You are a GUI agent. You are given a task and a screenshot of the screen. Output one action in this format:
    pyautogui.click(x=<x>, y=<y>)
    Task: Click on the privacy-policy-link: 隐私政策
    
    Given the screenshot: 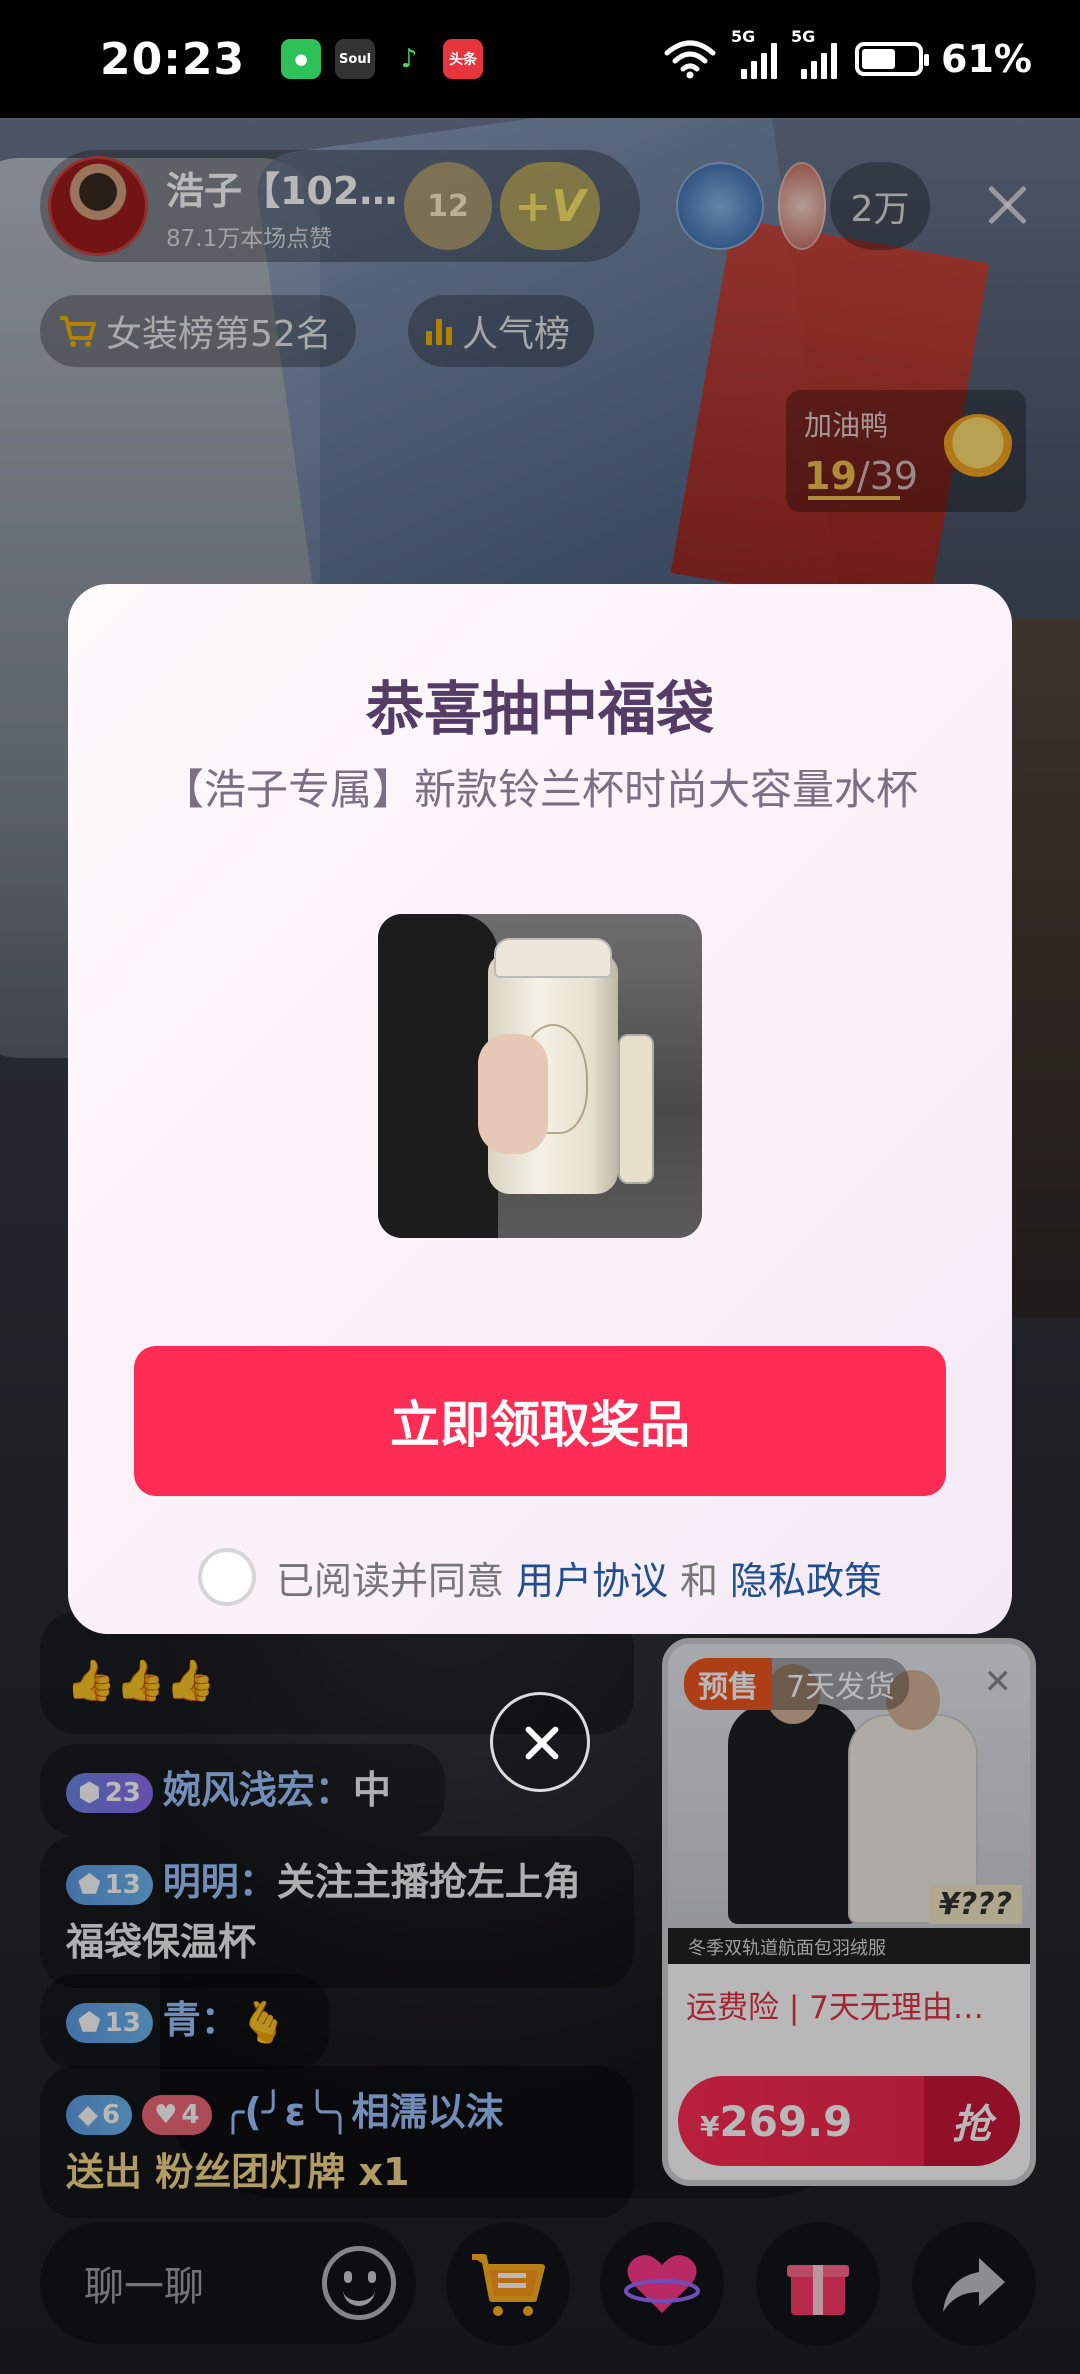 What is the action you would take?
    pyautogui.click(x=806, y=1577)
    